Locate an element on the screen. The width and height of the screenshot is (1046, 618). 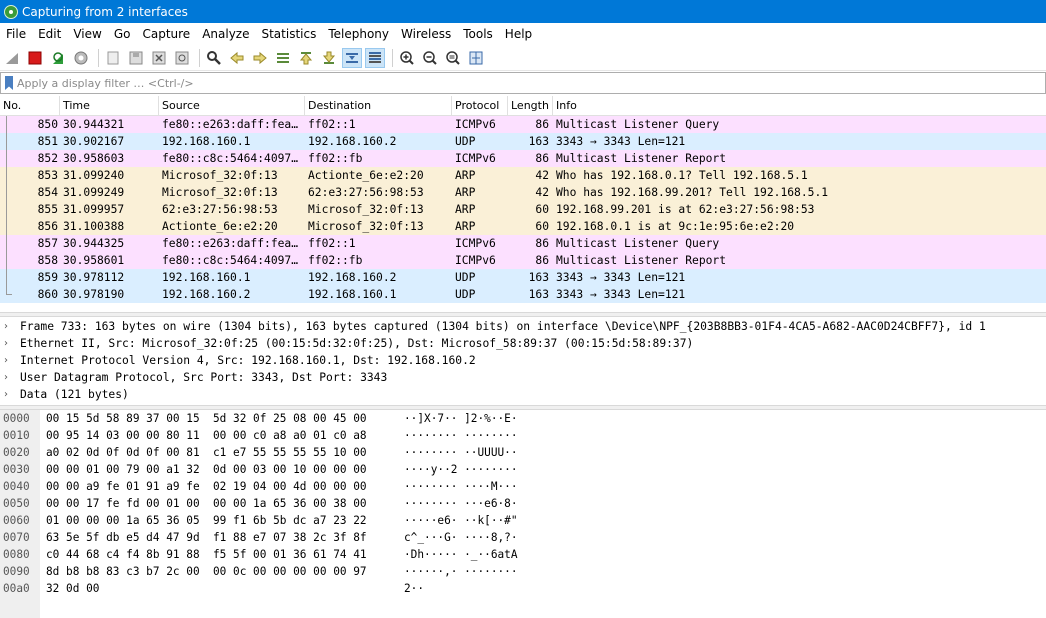
cell-protocol: ARP is located at coordinates (465, 192).